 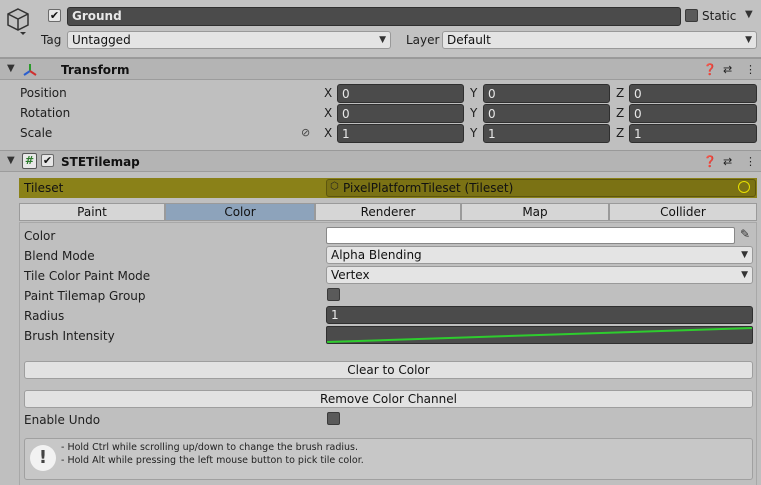 I want to click on tileset-object-field: ⬡ PixelPlatformTileset (Tileset), so click(x=541, y=188).